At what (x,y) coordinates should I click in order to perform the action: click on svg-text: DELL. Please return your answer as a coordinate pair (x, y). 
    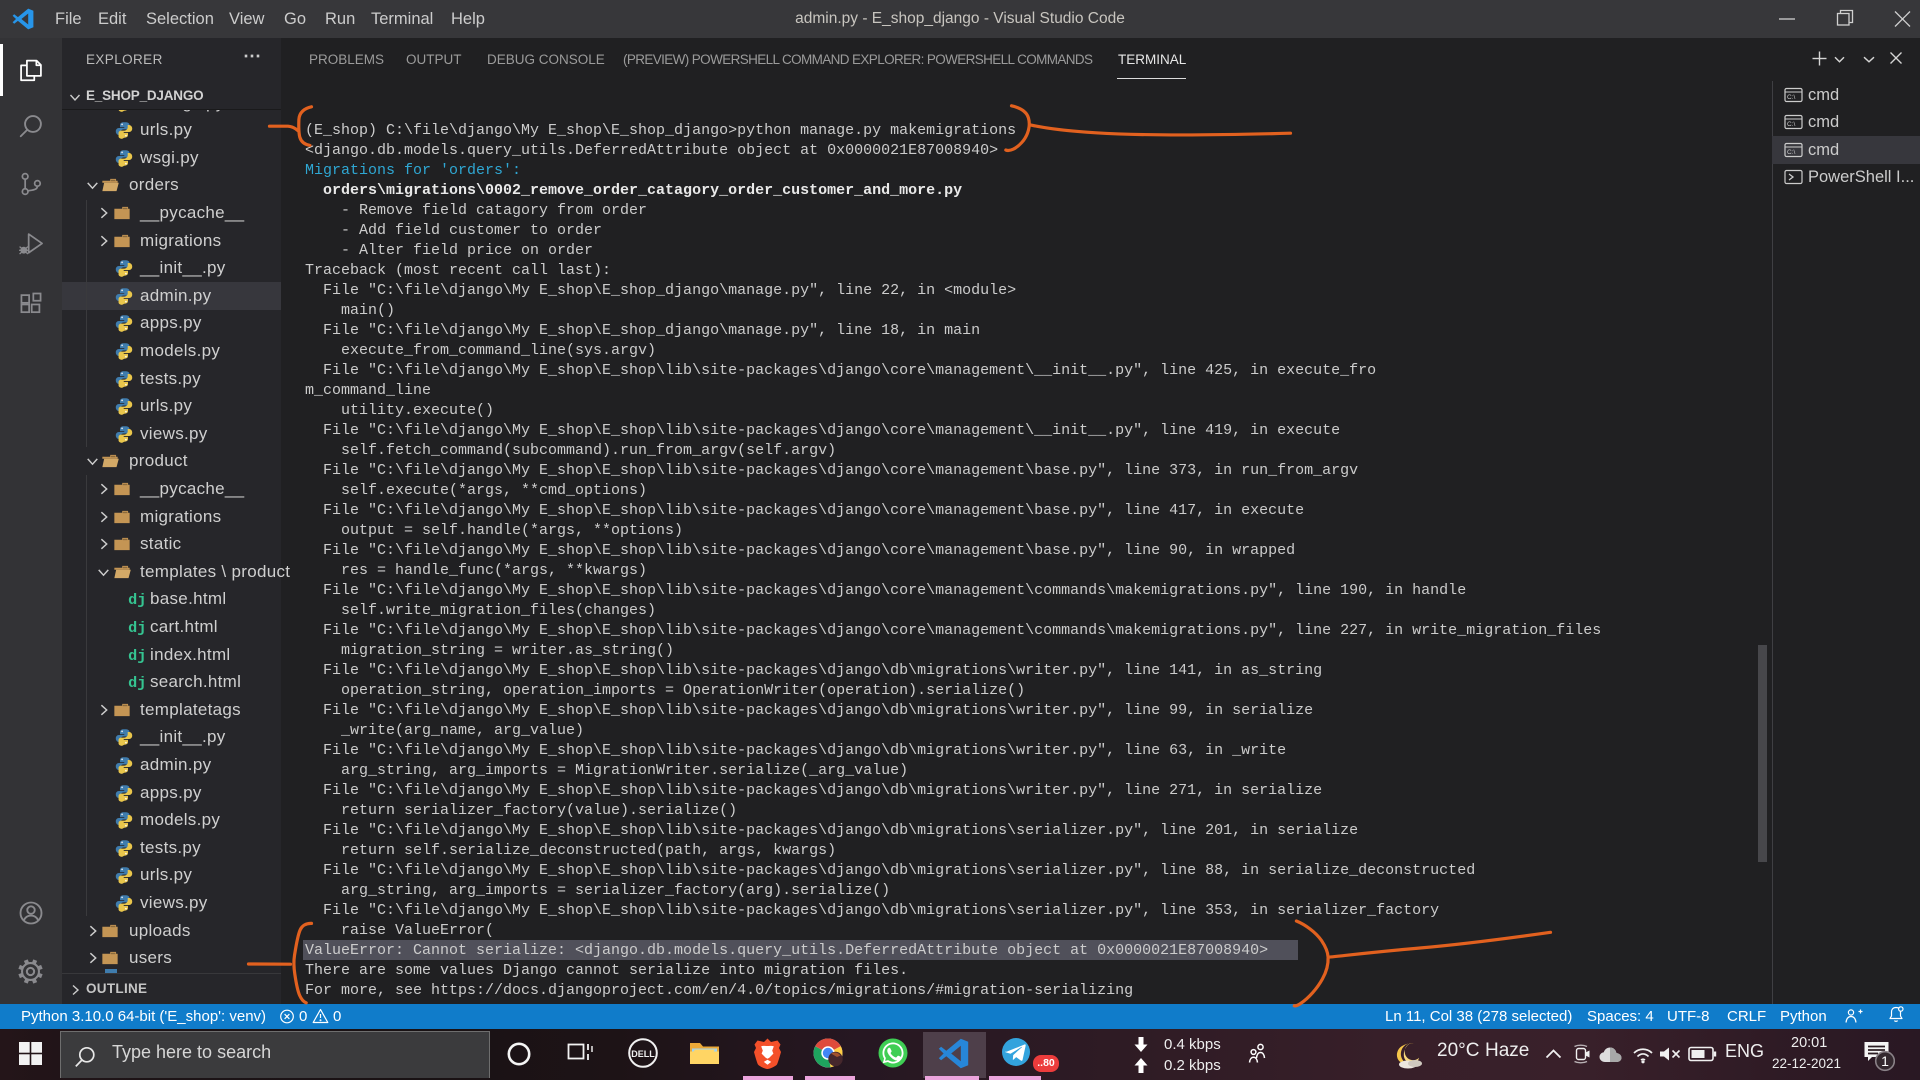
    Looking at the image, I should click on (643, 1054).